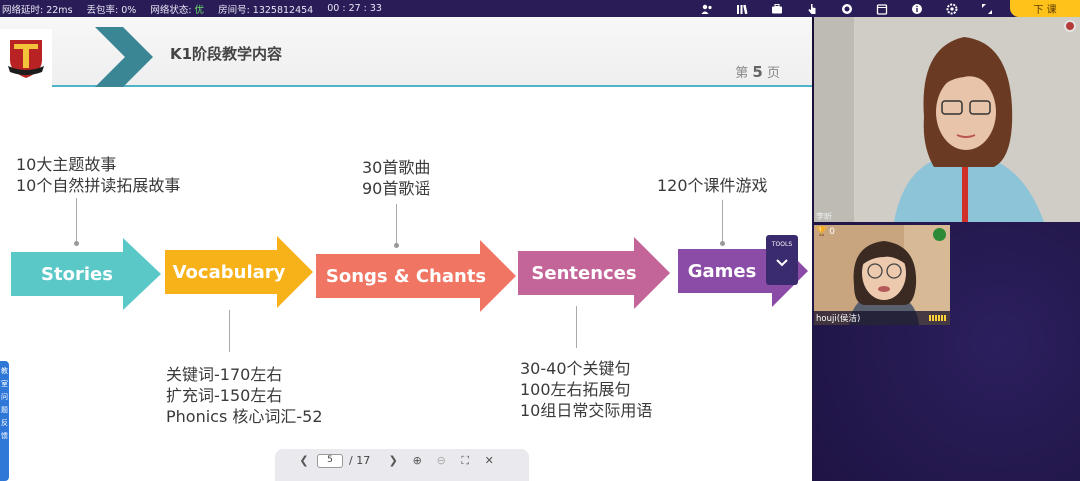 The width and height of the screenshot is (1080, 481). What do you see at coordinates (396, 167) in the screenshot?
I see `songs-note-line: 30首歌曲` at bounding box center [396, 167].